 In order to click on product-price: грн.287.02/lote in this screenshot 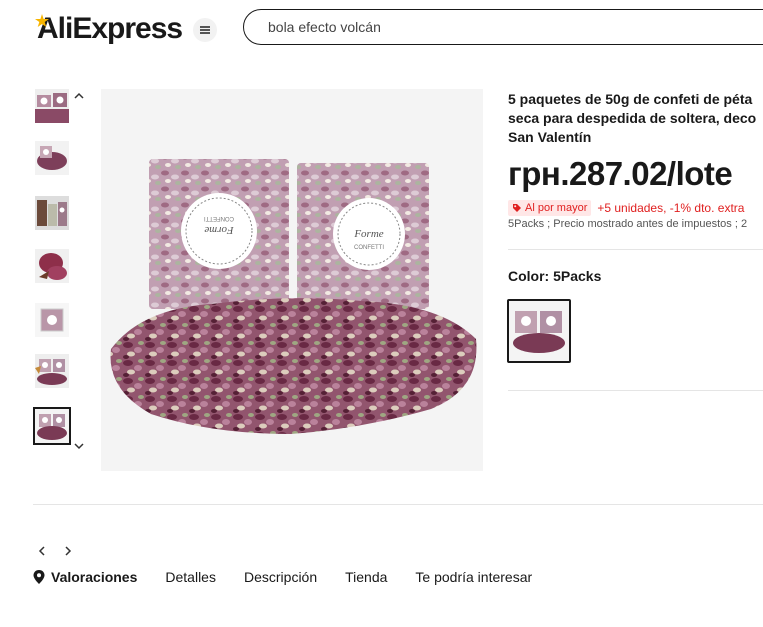, I will do `click(620, 173)`.